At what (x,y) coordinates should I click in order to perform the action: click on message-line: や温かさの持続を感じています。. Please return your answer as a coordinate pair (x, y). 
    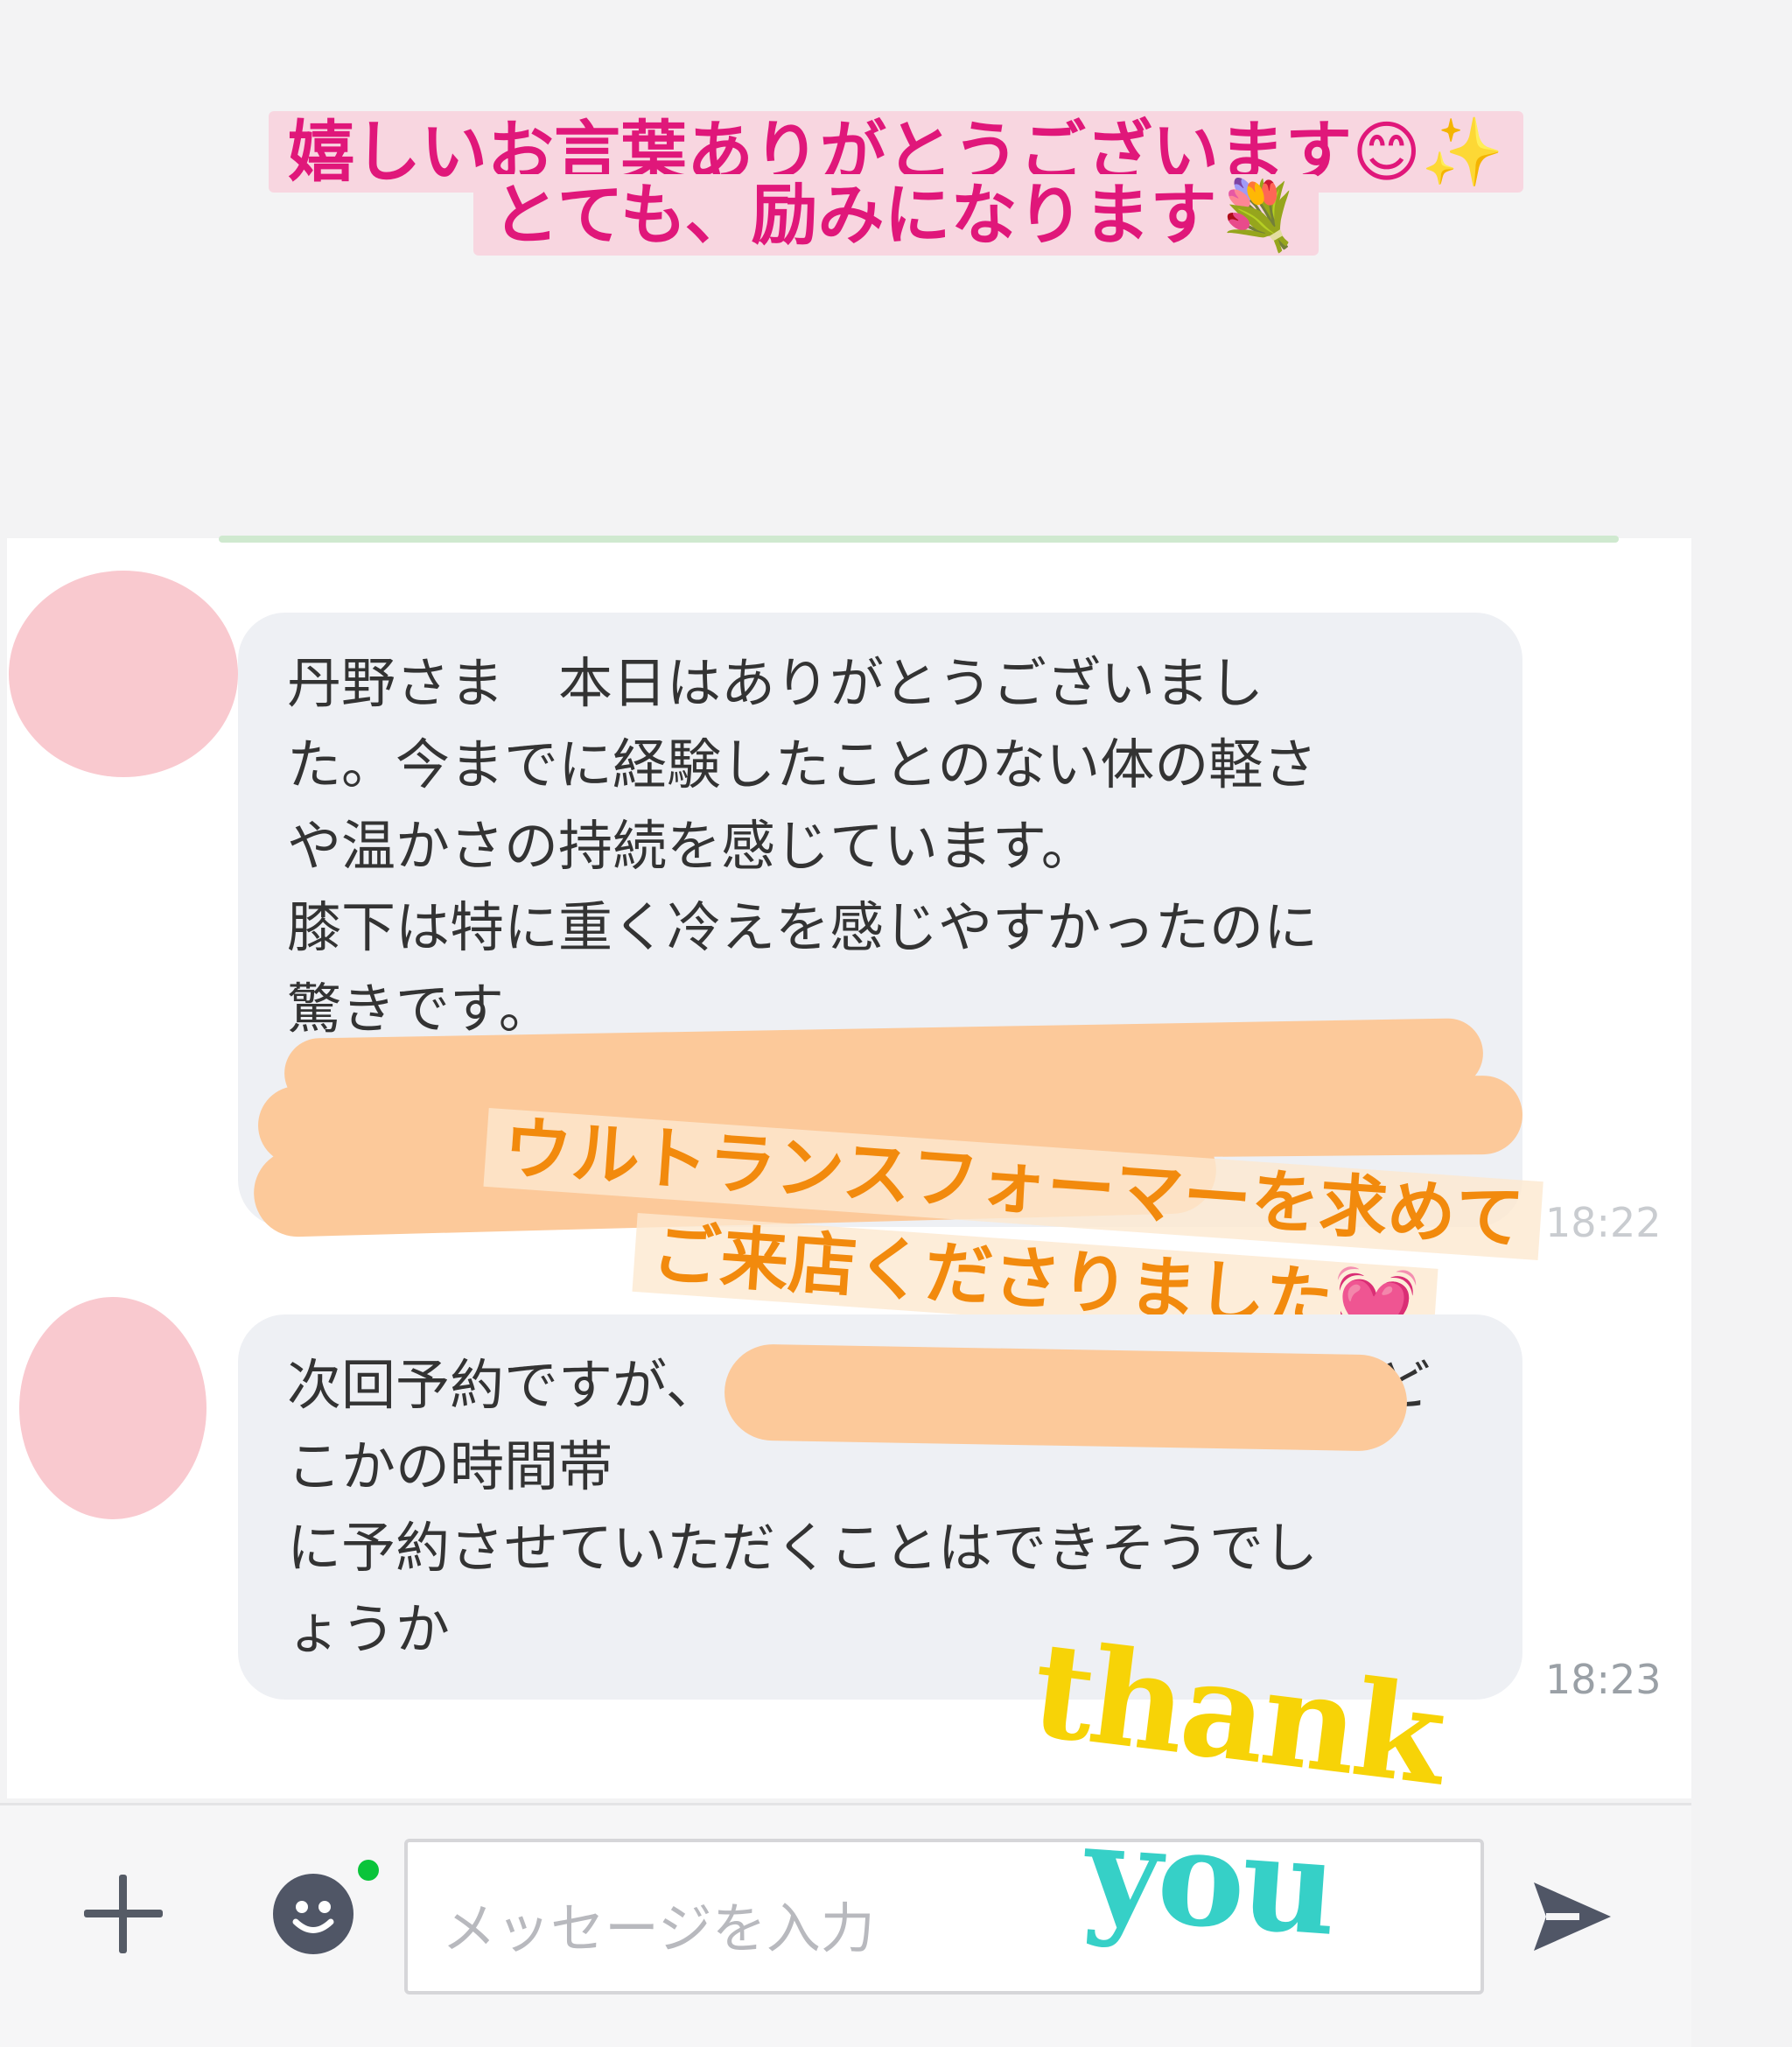
    Looking at the image, I should click on (691, 846).